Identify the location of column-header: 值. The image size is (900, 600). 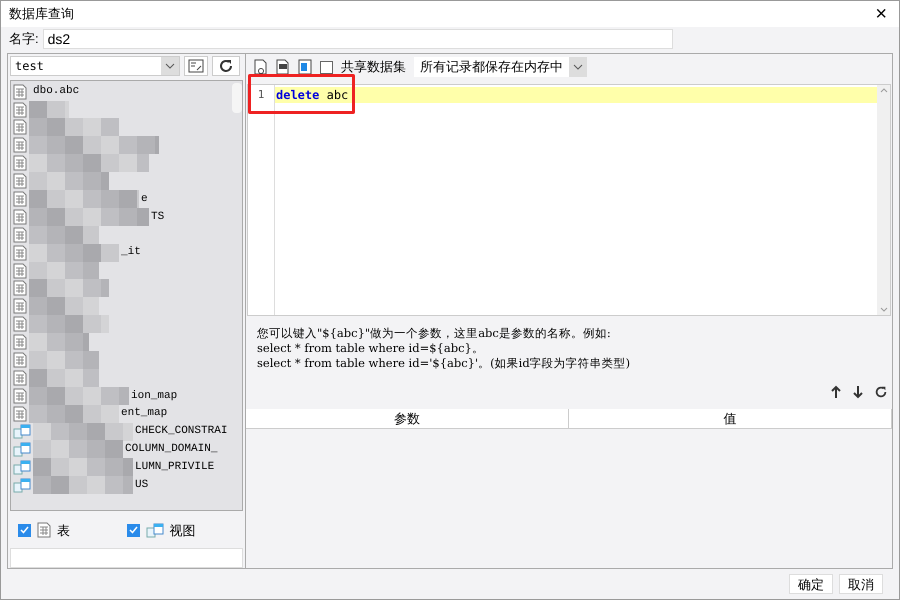
(730, 418).